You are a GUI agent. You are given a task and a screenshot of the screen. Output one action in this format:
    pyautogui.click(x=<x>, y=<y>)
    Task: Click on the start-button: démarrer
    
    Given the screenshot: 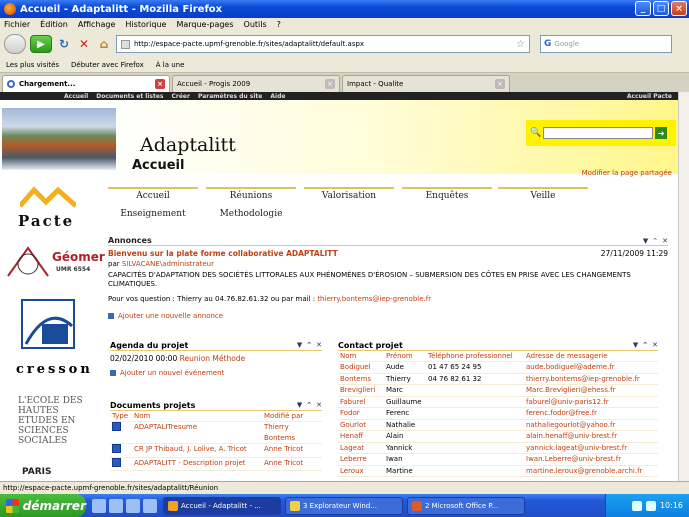 What is the action you would take?
    pyautogui.click(x=43, y=505)
    